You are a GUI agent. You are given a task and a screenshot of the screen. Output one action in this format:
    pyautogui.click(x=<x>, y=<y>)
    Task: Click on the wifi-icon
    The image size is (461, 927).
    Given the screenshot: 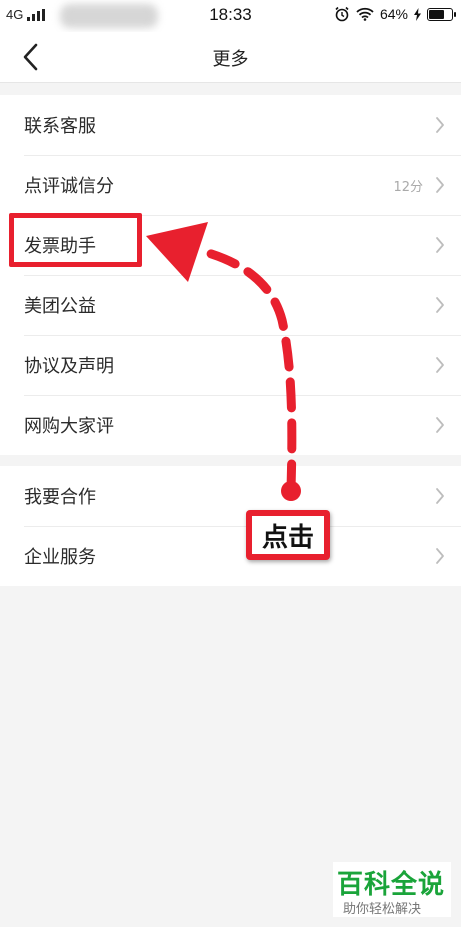 What is the action you would take?
    pyautogui.click(x=365, y=14)
    